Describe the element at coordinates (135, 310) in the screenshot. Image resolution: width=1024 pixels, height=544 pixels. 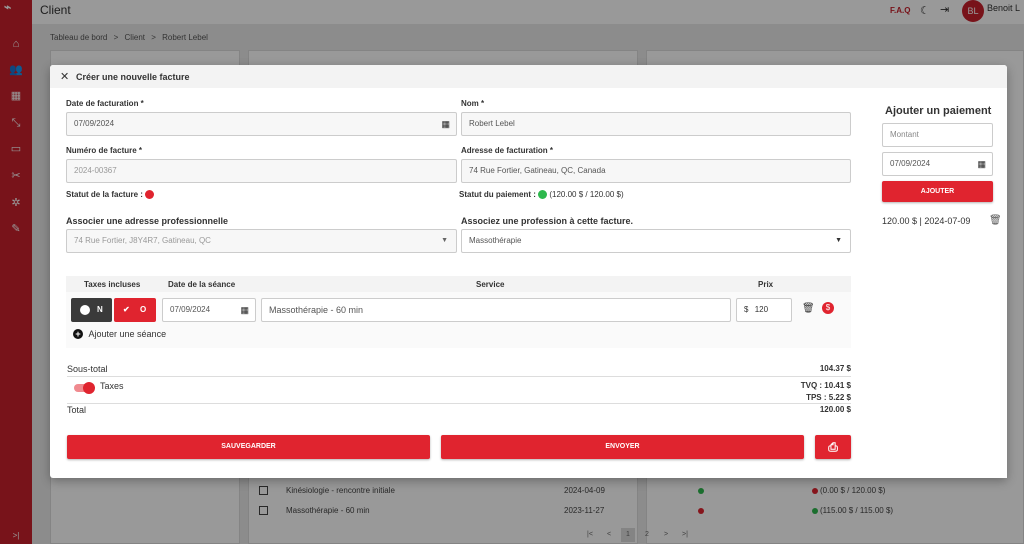
I see `tax-yes-toggle: ✔ O` at that location.